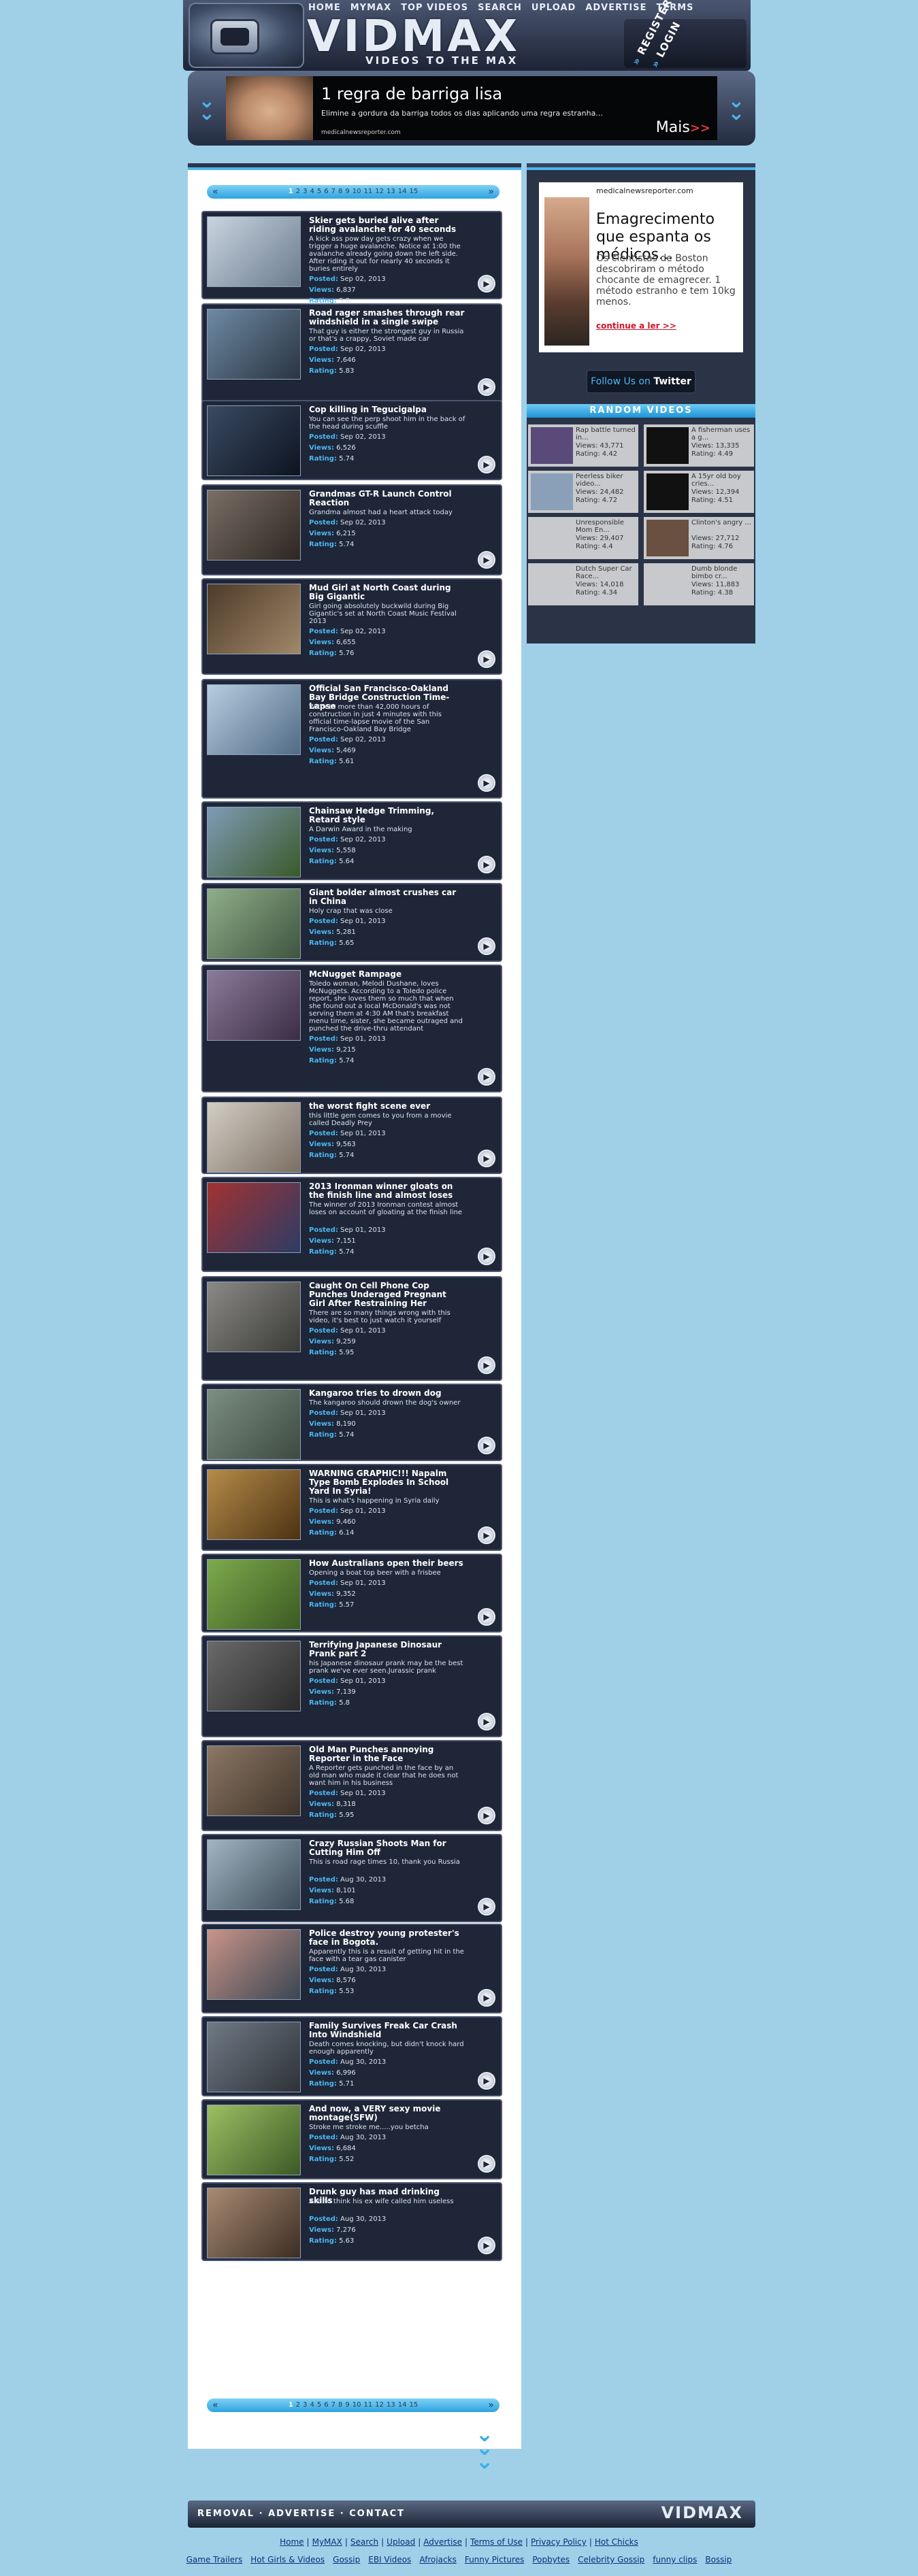 The image size is (918, 2576). What do you see at coordinates (380, 191) in the screenshot?
I see `page-link-12: 12` at bounding box center [380, 191].